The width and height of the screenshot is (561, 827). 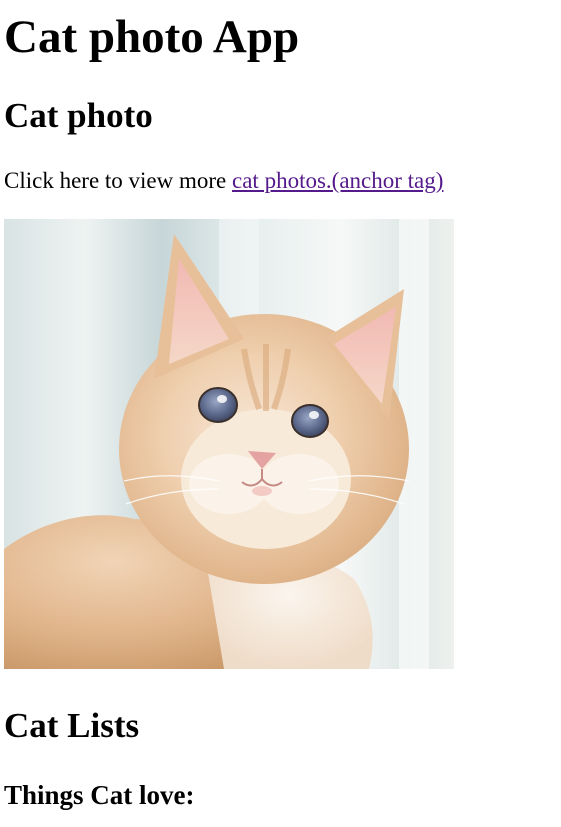 What do you see at coordinates (99, 795) in the screenshot?
I see `things-cat-love-heading: Things Cat love:` at bounding box center [99, 795].